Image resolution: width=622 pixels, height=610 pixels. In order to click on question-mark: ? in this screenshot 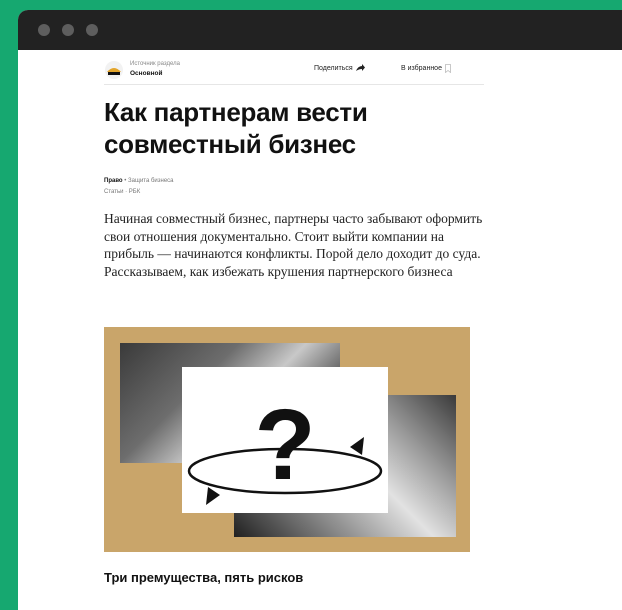, I will do `click(284, 445)`.